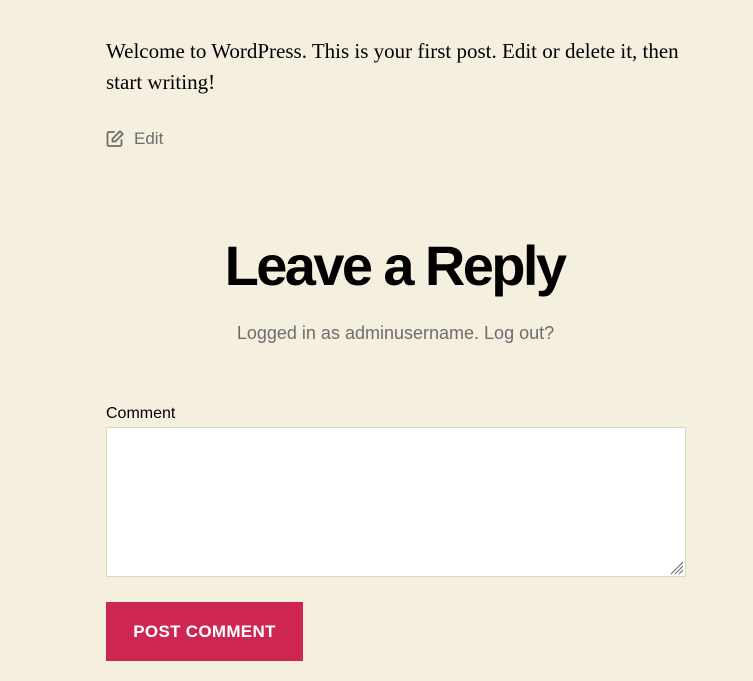 The image size is (753, 681). Describe the element at coordinates (676, 567) in the screenshot. I see `resize-handle-icon` at that location.